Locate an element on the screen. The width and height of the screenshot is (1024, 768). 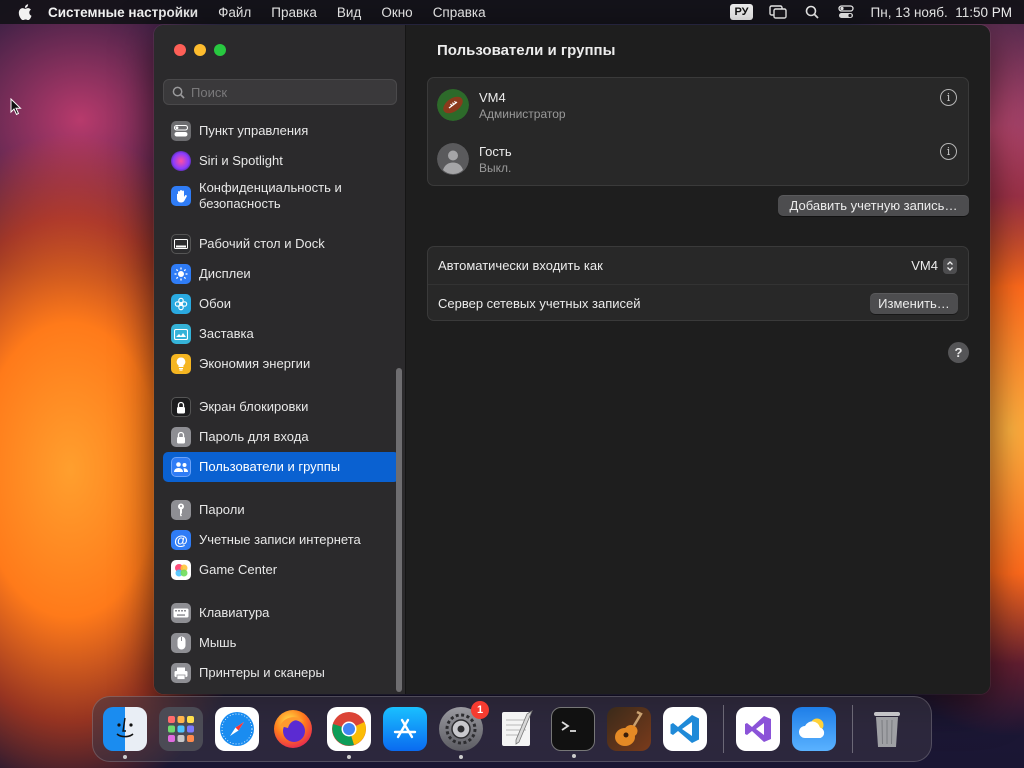
system-settings-icon: 1 is located at coordinates (464, 730).